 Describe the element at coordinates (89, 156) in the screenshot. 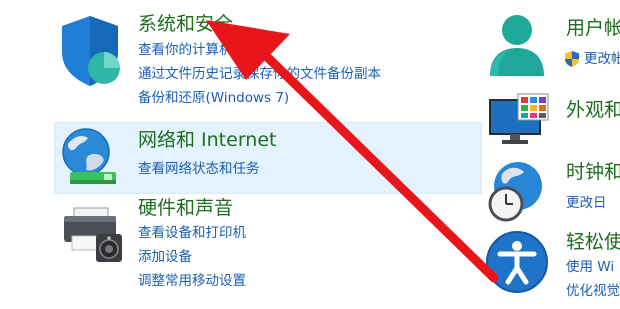

I see `network-globe-icon` at that location.